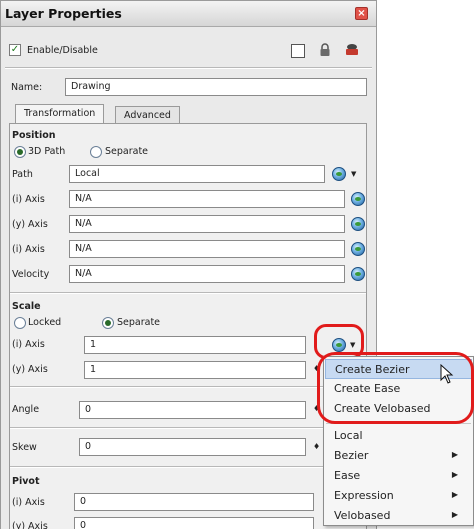  What do you see at coordinates (28, 502) in the screenshot?
I see `pivot-x-label: (i) Axis` at bounding box center [28, 502].